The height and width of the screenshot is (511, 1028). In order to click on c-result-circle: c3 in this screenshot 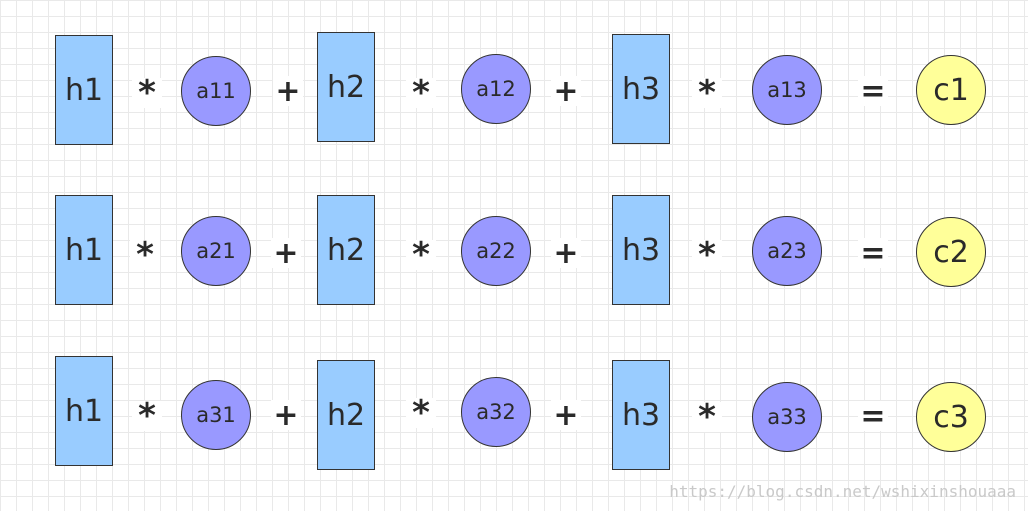, I will do `click(951, 417)`.